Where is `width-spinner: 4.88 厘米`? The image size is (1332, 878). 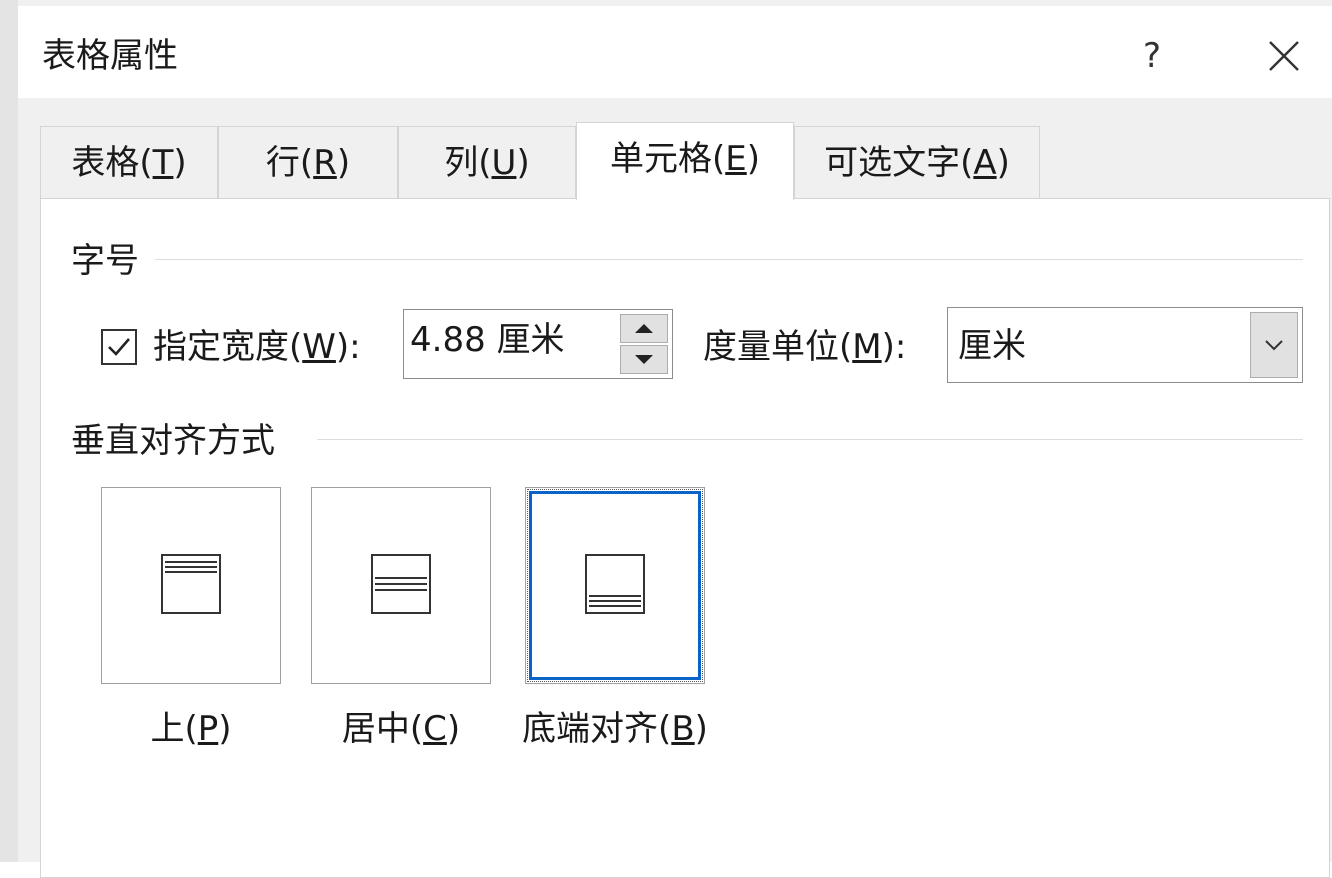 width-spinner: 4.88 厘米 is located at coordinates (538, 344).